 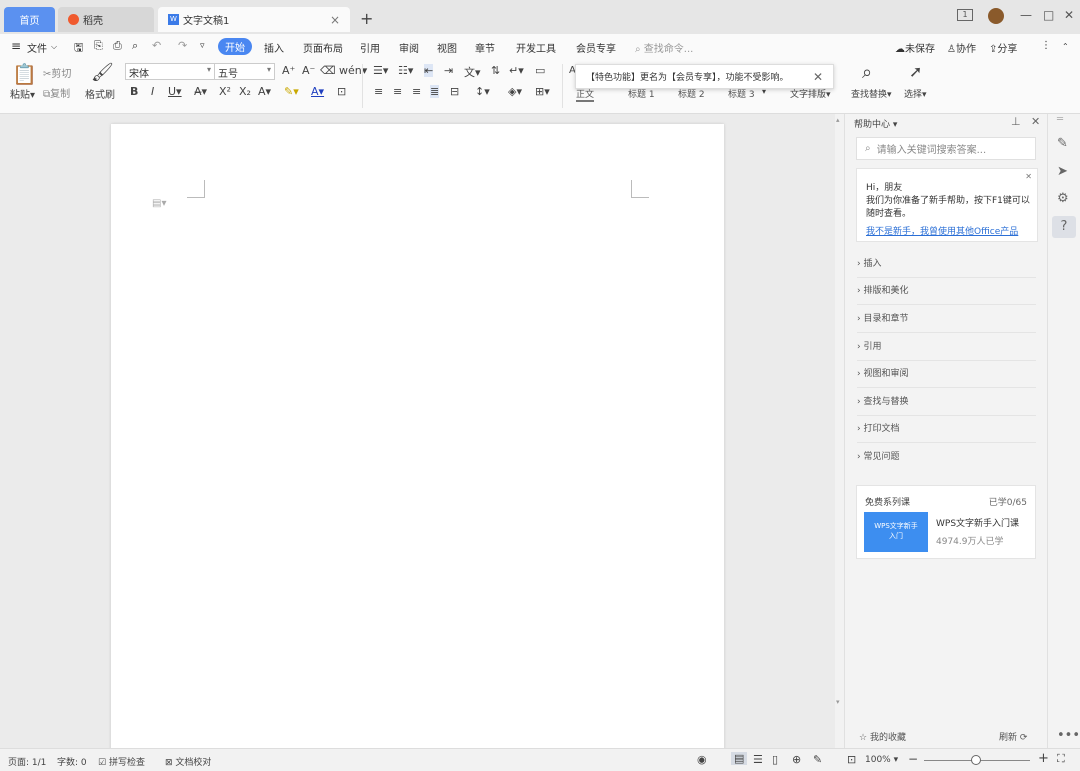 What do you see at coordinates (913, 759) in the screenshot?
I see `zoom-out-icon: −` at bounding box center [913, 759].